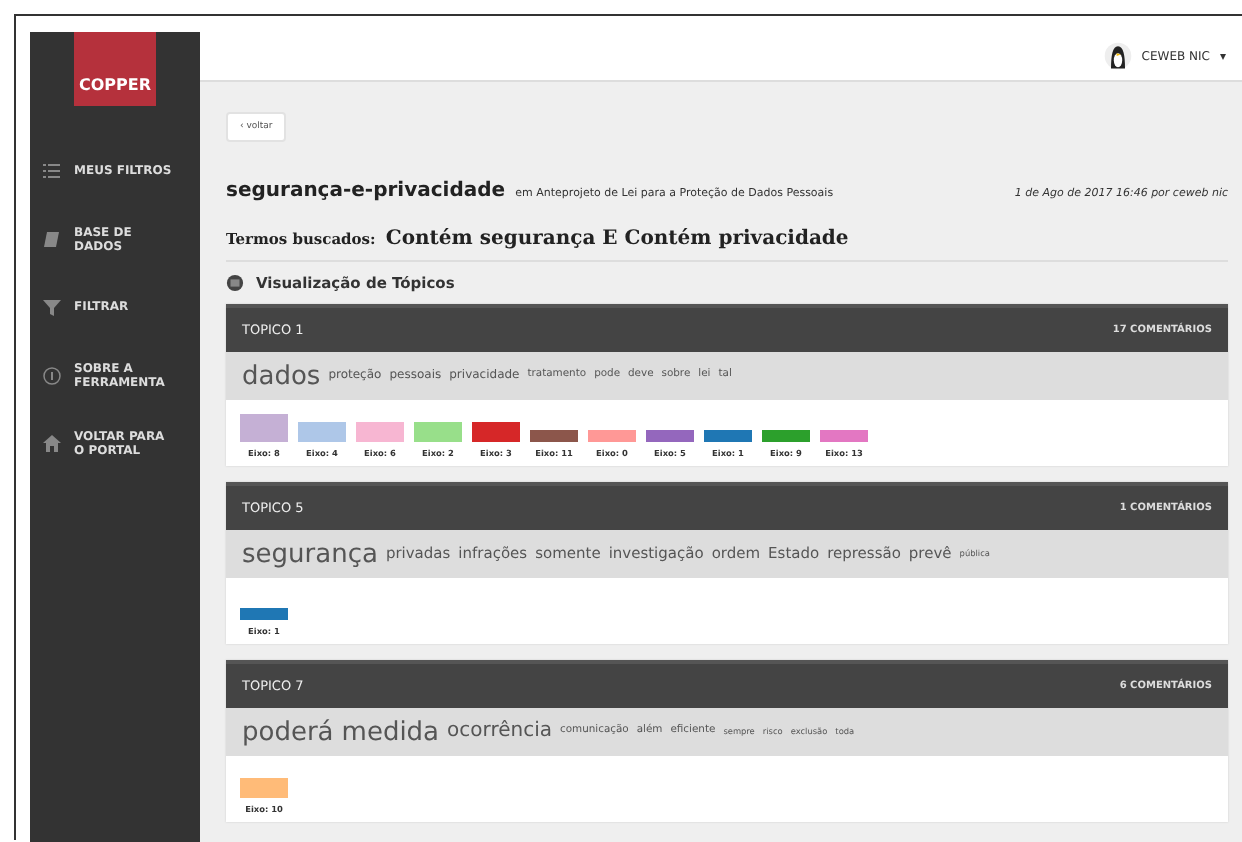 Image resolution: width=1242 pixels, height=842 pixels. Describe the element at coordinates (617, 239) in the screenshot. I see `search-terms: Contém segurança E Contém privacidade` at that location.